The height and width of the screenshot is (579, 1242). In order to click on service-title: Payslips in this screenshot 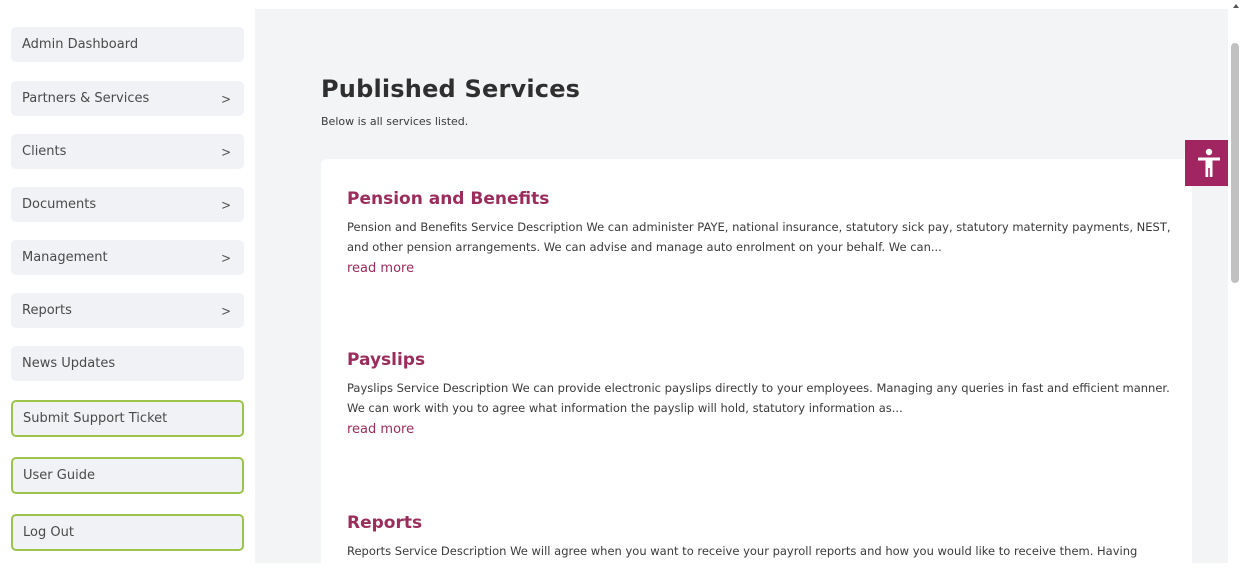, I will do `click(386, 360)`.